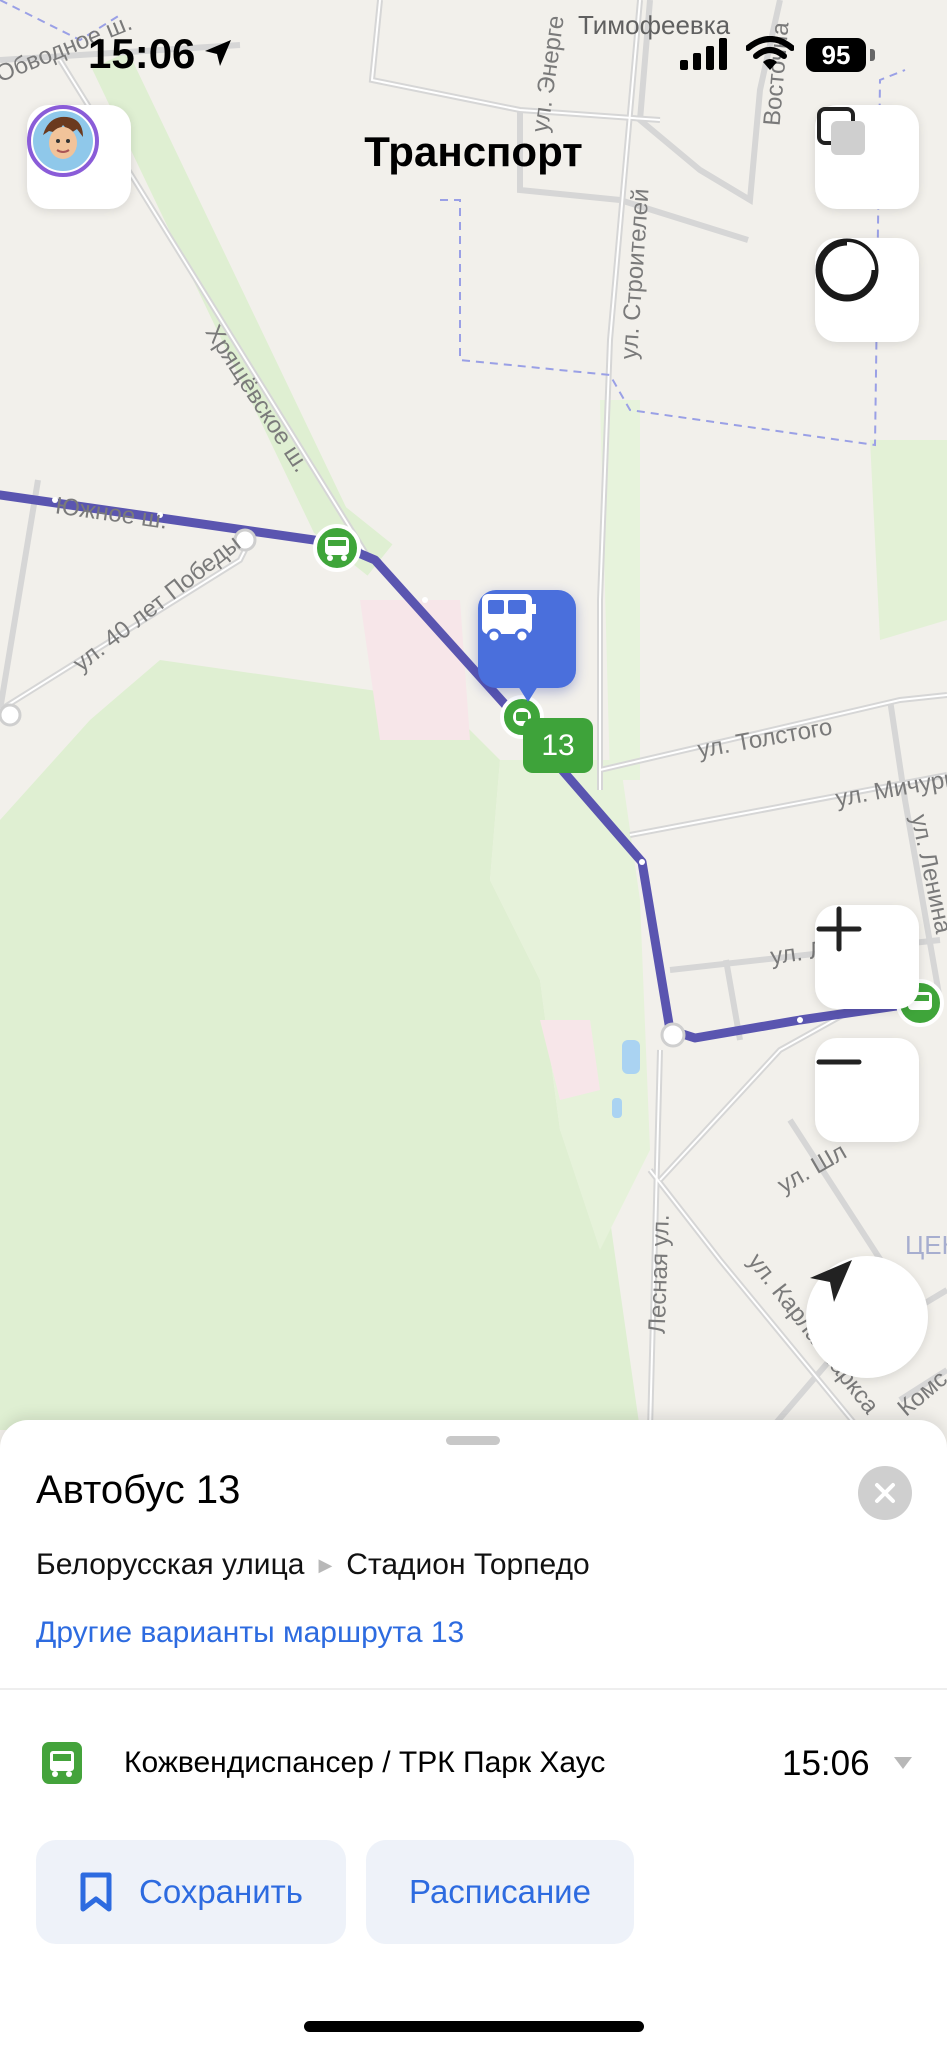  Describe the element at coordinates (509, 619) in the screenshot. I see `bus-icon` at that location.